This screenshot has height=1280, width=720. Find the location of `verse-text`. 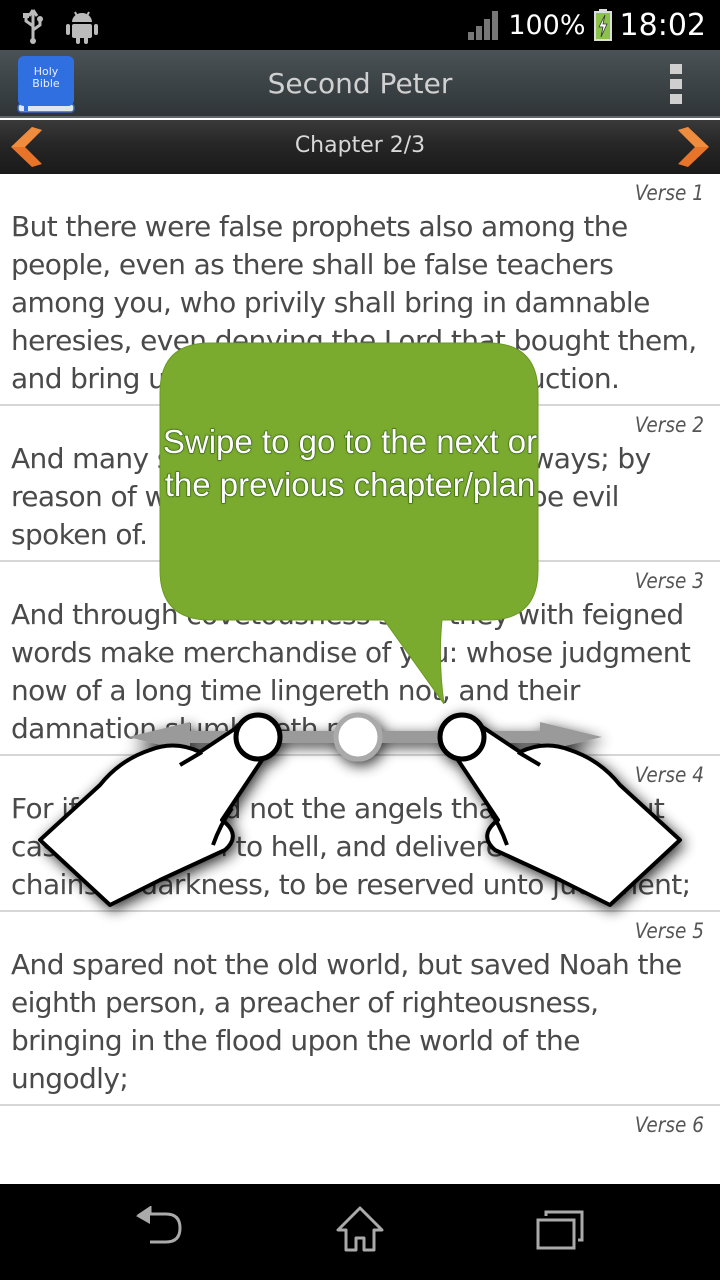

verse-text is located at coordinates (357, 1143).